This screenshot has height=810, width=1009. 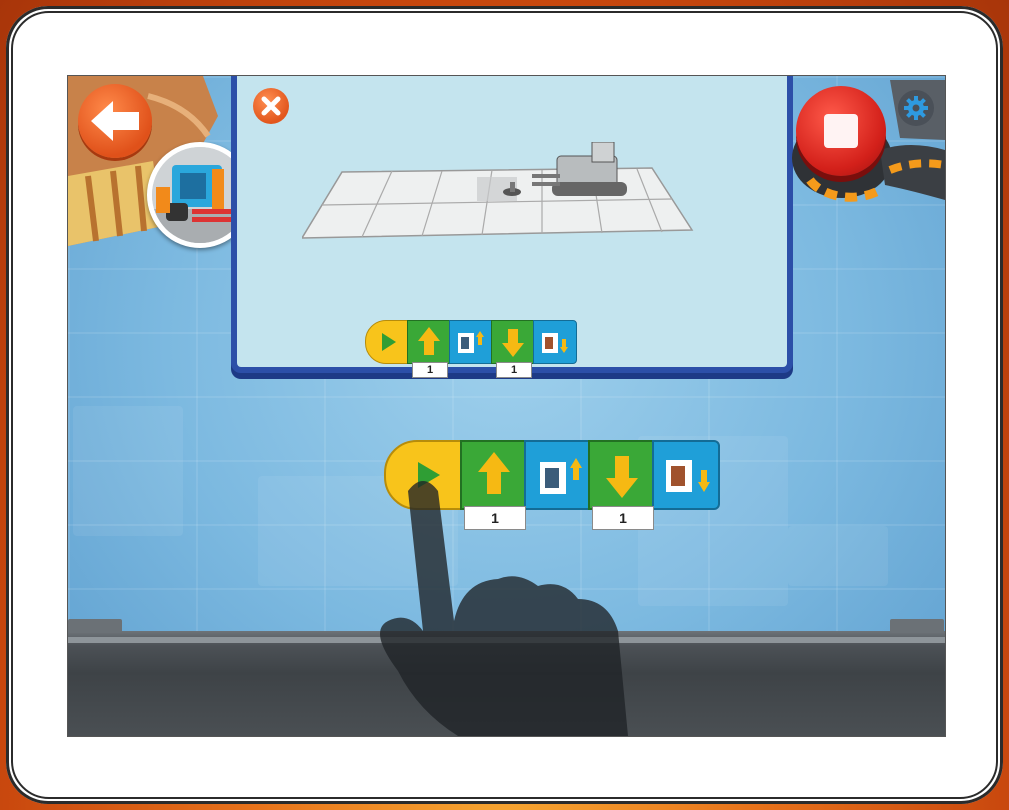 I want to click on back-button, so click(x=115, y=121).